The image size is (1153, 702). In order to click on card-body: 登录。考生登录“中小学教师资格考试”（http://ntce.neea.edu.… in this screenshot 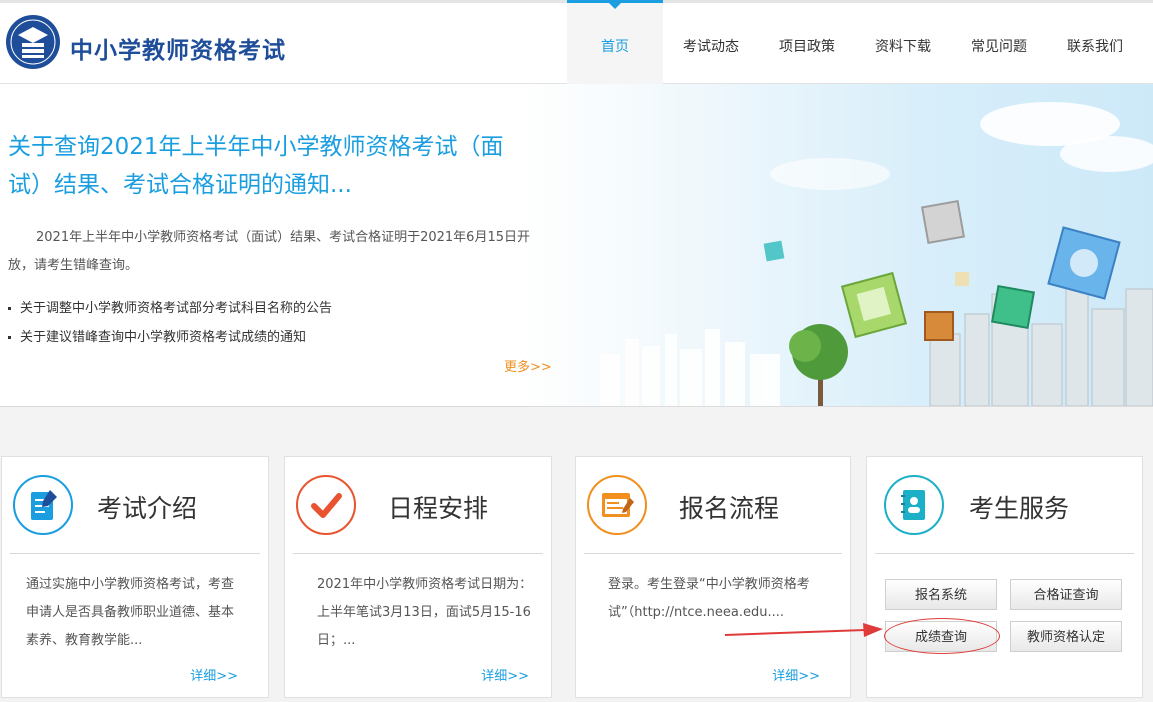, I will do `click(709, 598)`.